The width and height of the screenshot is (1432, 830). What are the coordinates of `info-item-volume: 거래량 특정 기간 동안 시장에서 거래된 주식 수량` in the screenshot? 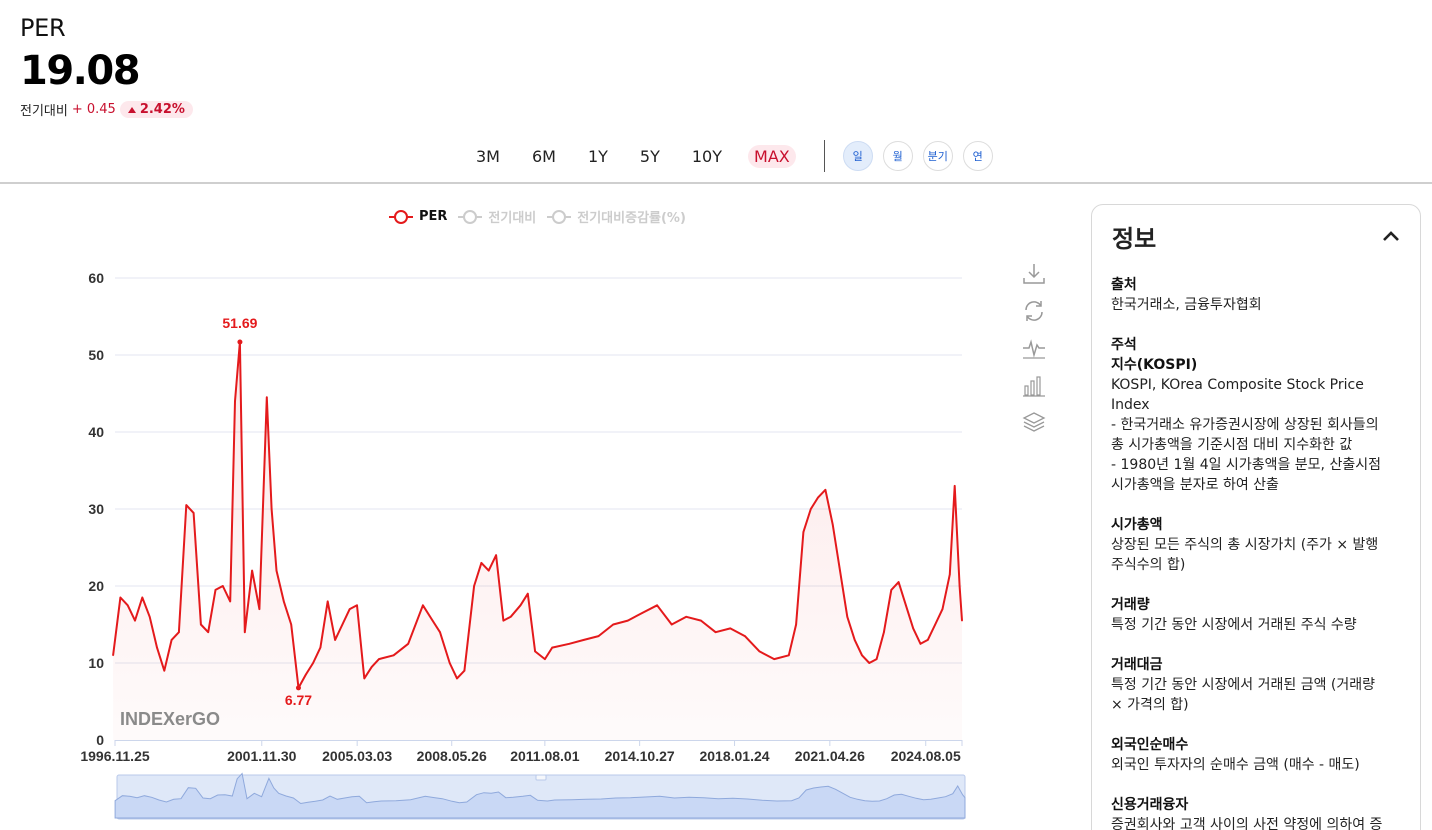 It's located at (1255, 615).